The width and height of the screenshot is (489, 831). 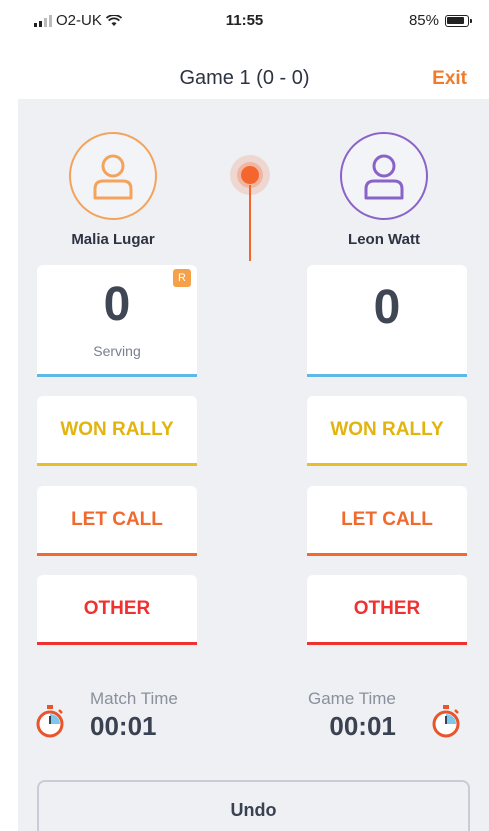 I want to click on undo-button: Undo, so click(x=253, y=805).